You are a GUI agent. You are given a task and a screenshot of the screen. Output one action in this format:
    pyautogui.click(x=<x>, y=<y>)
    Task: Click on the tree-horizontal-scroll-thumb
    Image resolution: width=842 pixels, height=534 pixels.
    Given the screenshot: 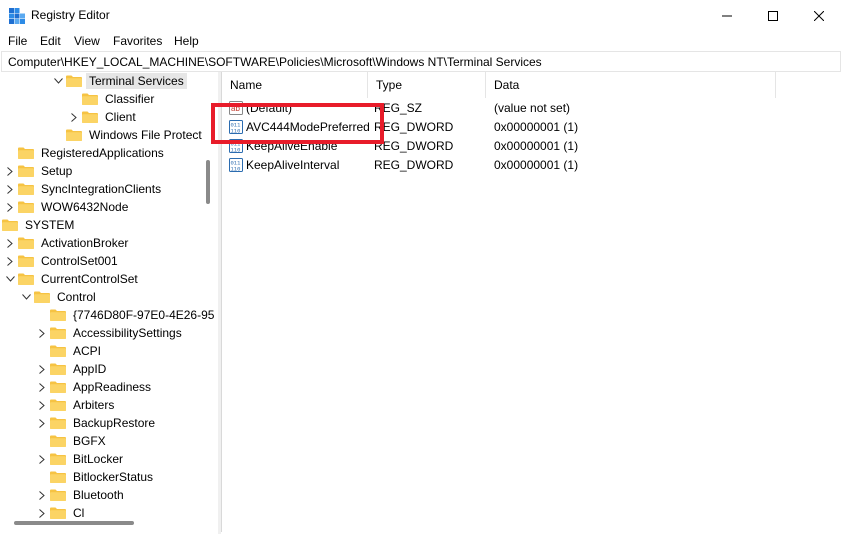 What is the action you would take?
    pyautogui.click(x=74, y=523)
    